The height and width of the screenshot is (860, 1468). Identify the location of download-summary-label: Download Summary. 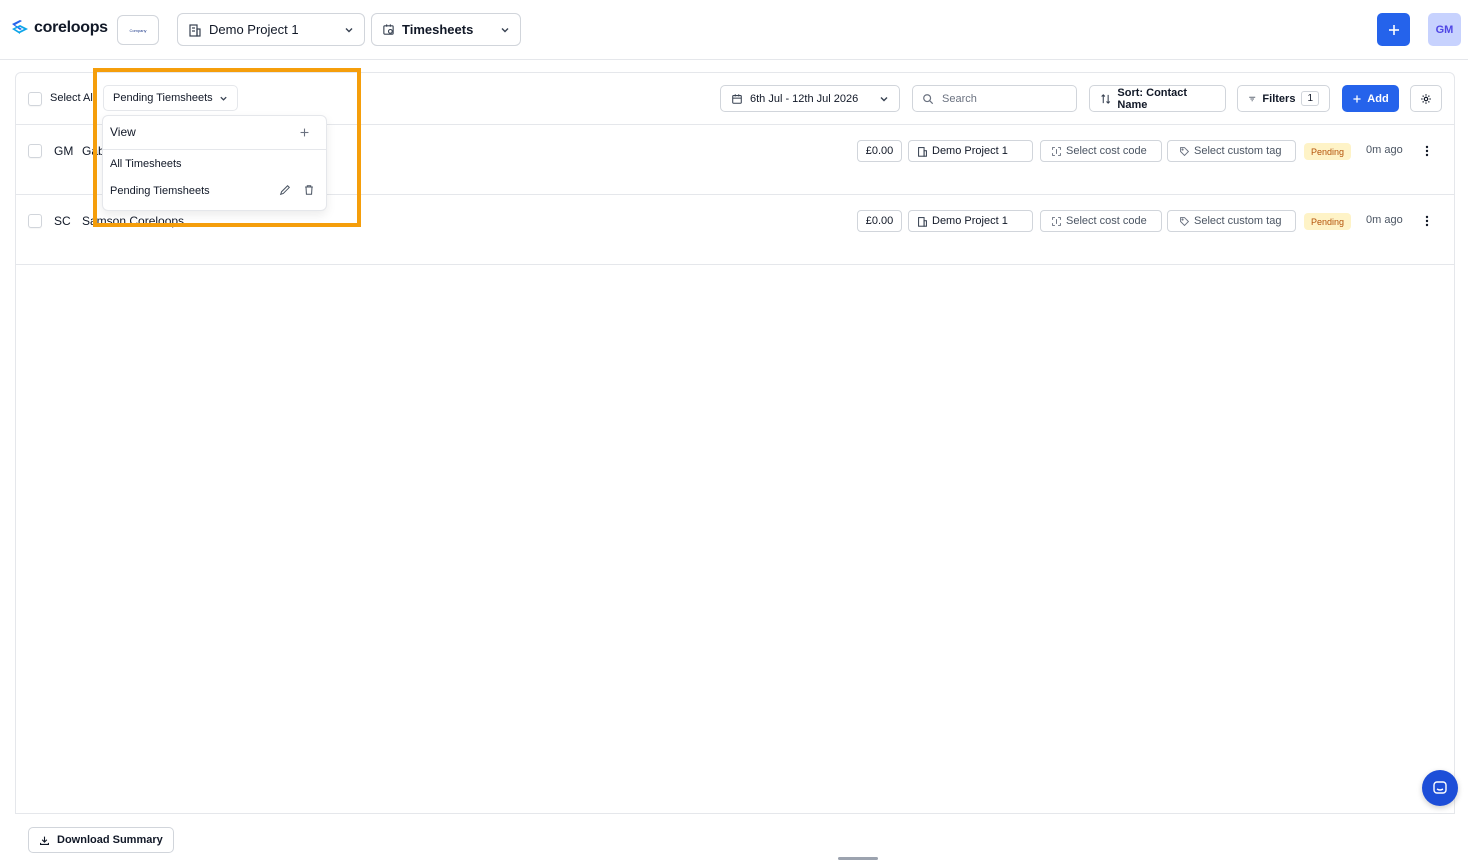
(110, 840).